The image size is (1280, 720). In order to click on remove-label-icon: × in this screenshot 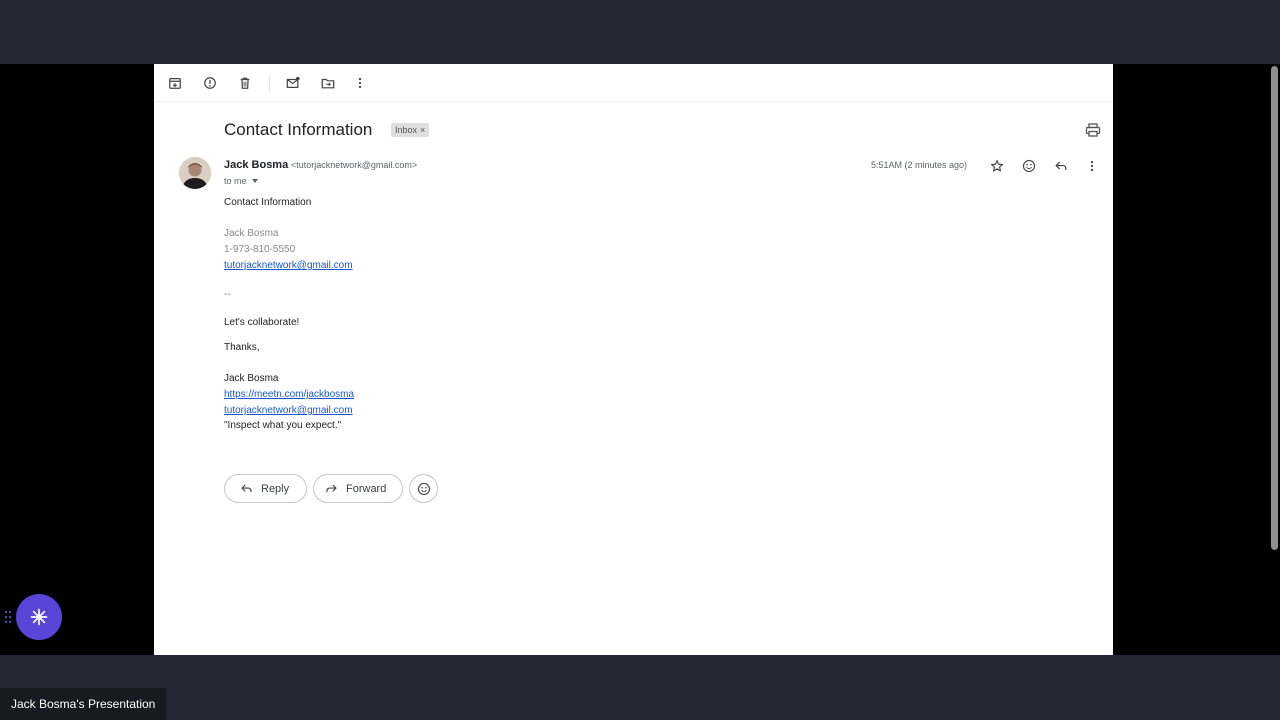, I will do `click(422, 130)`.